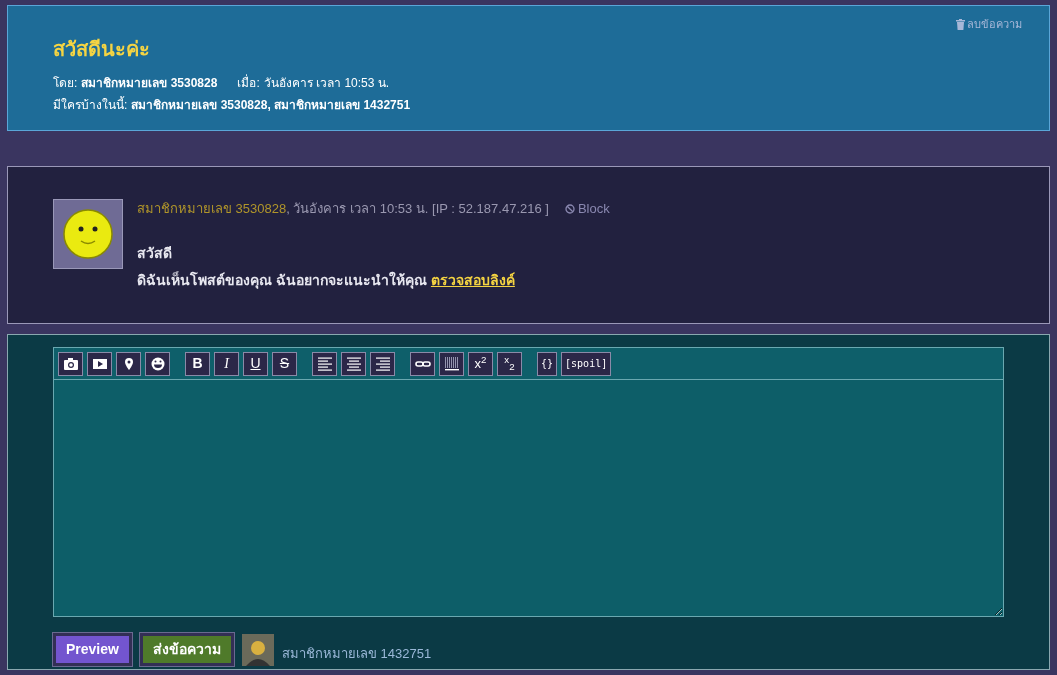 This screenshot has height=675, width=1057. Describe the element at coordinates (248, 83) in the screenshot. I see `date-label: เมื่อ:` at that location.